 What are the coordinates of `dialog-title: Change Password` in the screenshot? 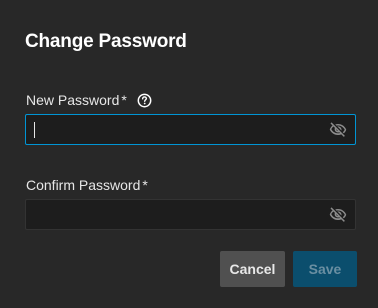 It's located at (106, 41).